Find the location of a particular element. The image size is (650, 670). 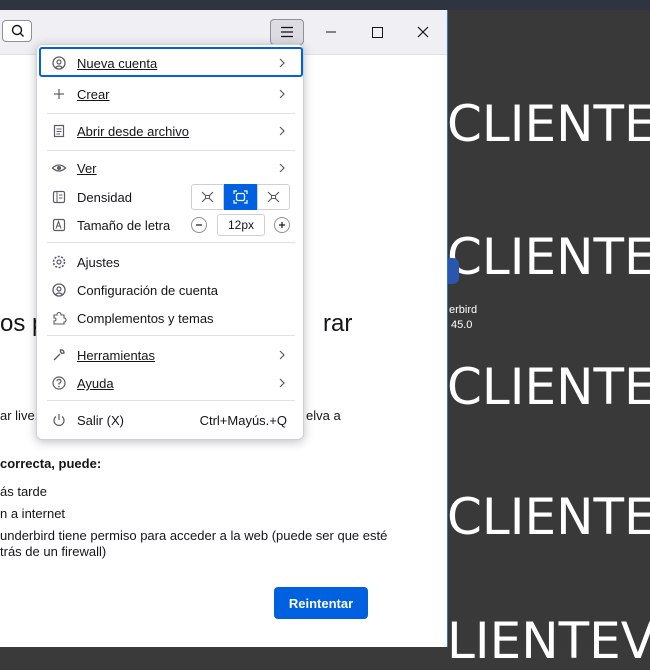

density-compact-button is located at coordinates (207, 197).